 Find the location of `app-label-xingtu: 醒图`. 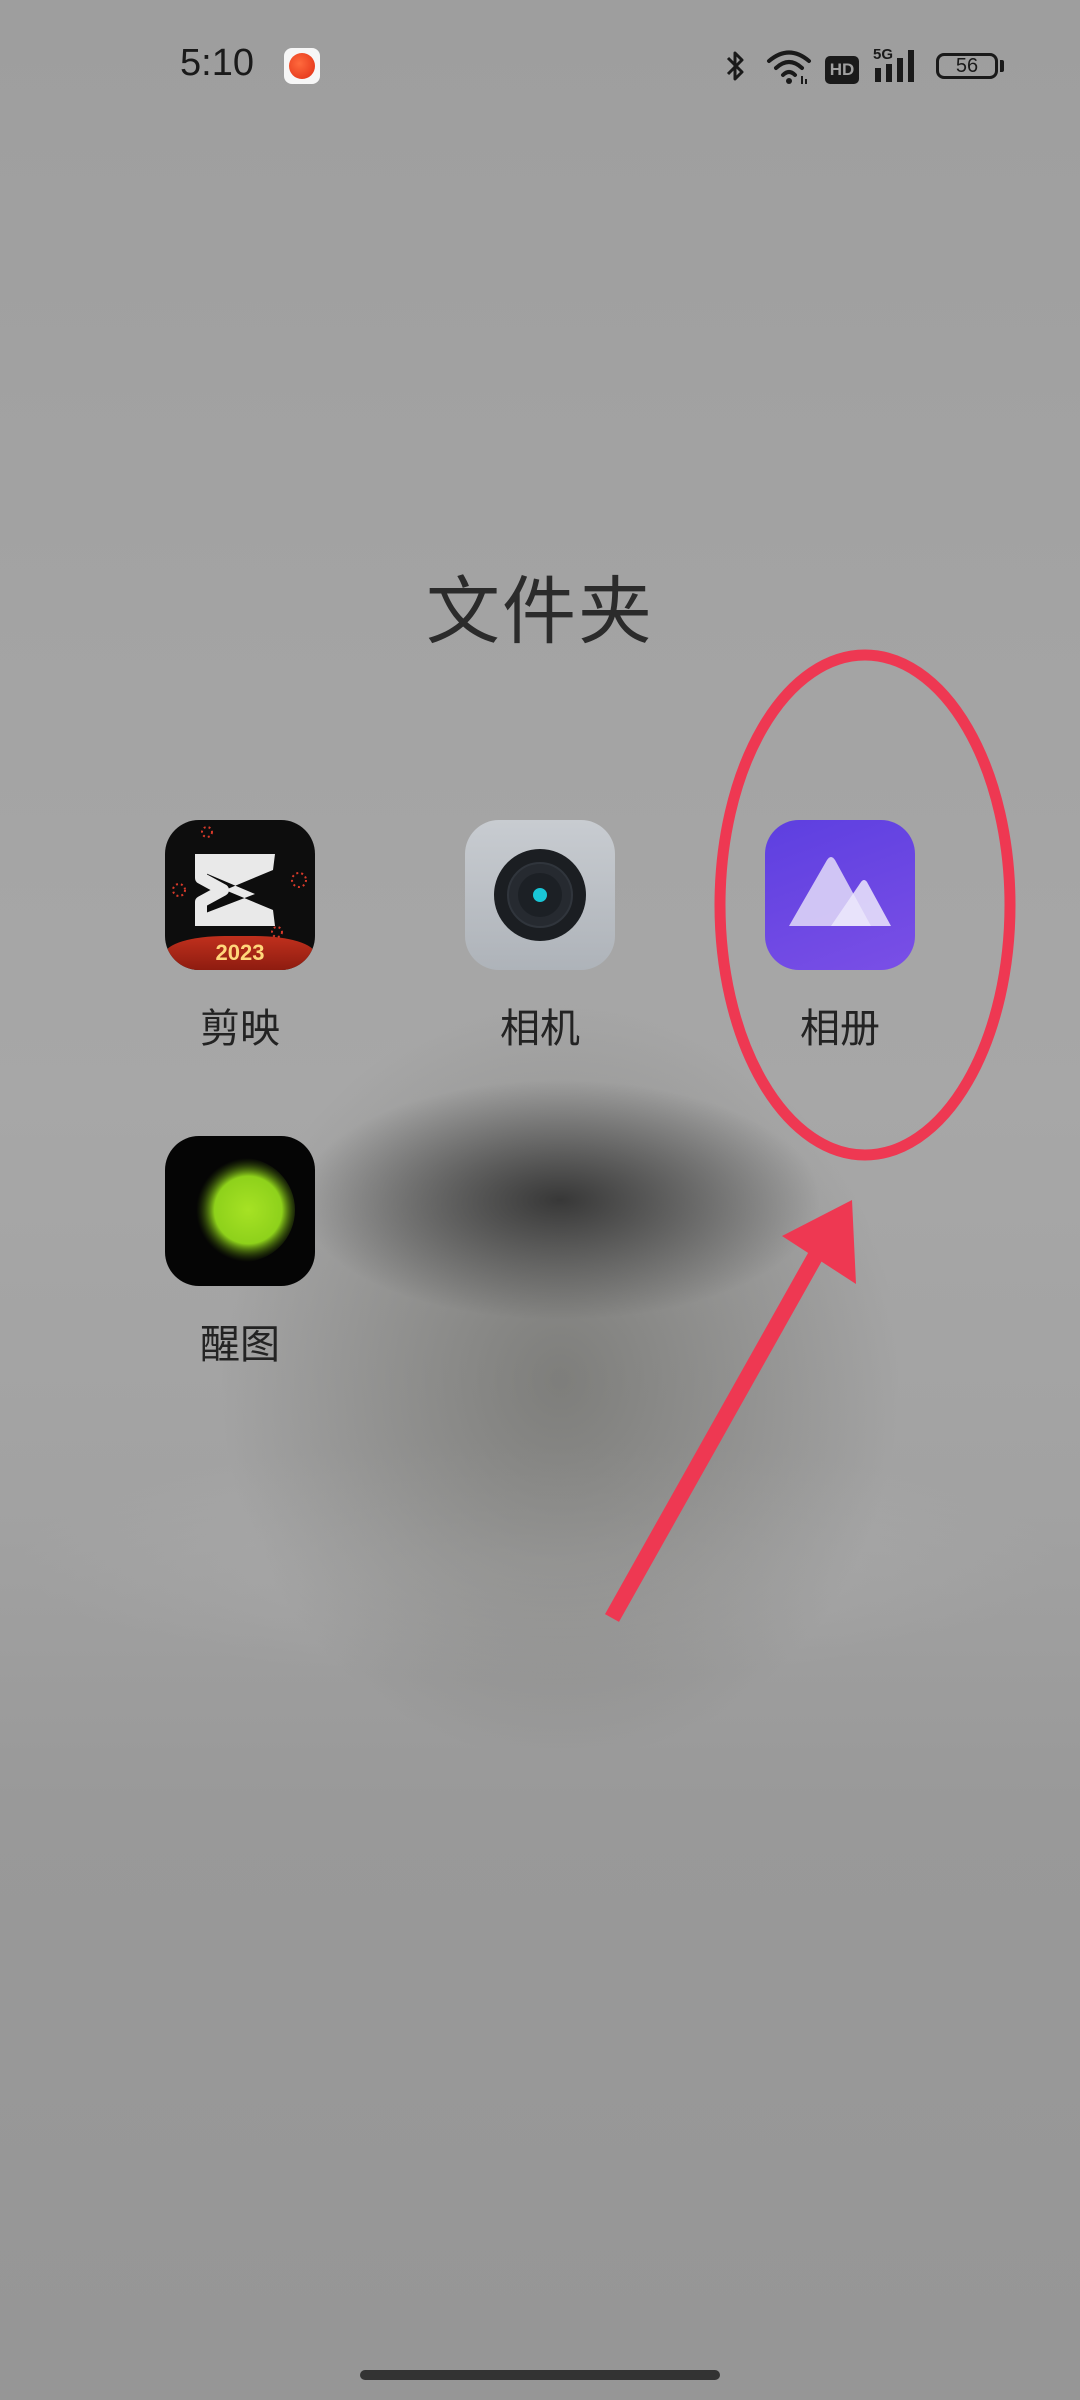

app-label-xingtu: 醒图 is located at coordinates (240, 1345).